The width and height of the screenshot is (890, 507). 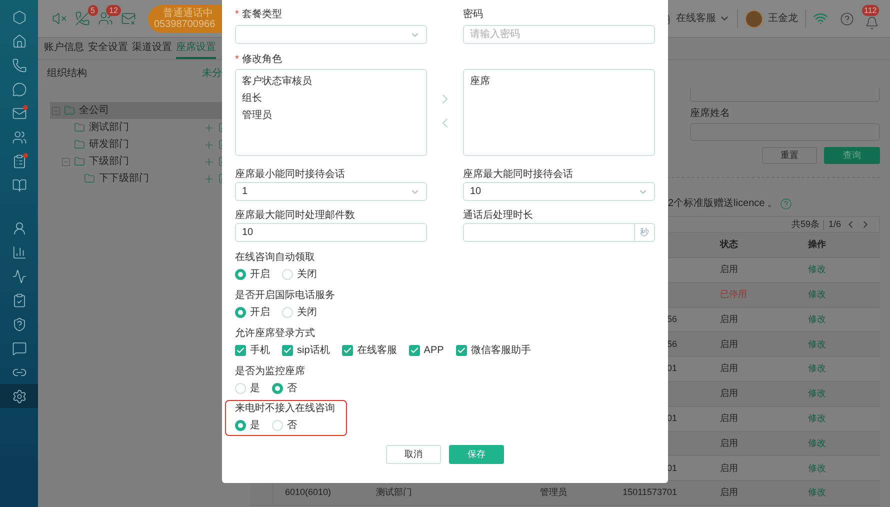 What do you see at coordinates (805, 224) in the screenshot?
I see `total-count: 共59条` at bounding box center [805, 224].